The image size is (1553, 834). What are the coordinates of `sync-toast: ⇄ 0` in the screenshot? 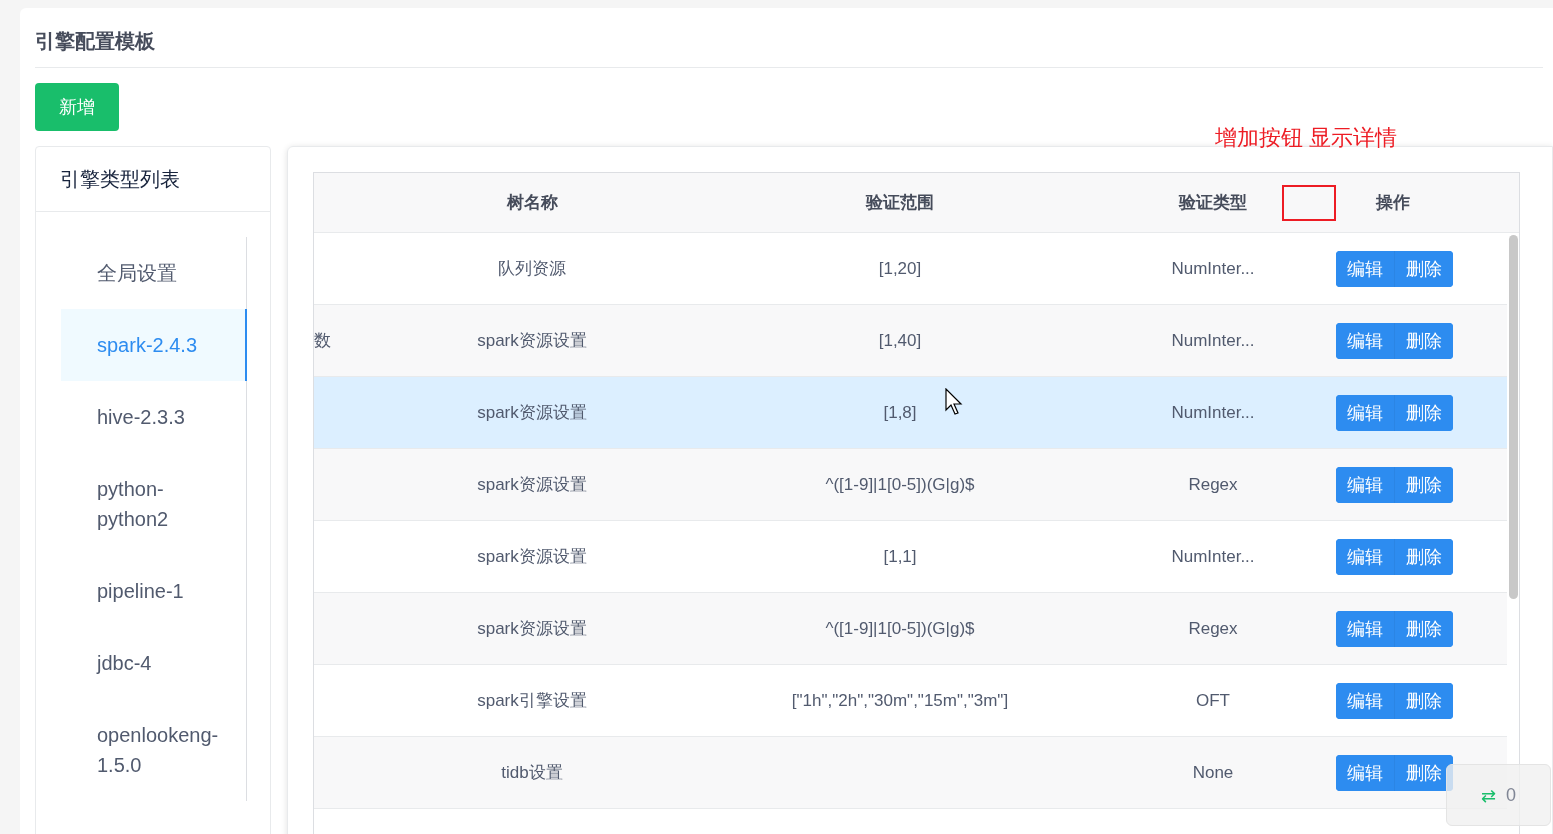 It's located at (1498, 795).